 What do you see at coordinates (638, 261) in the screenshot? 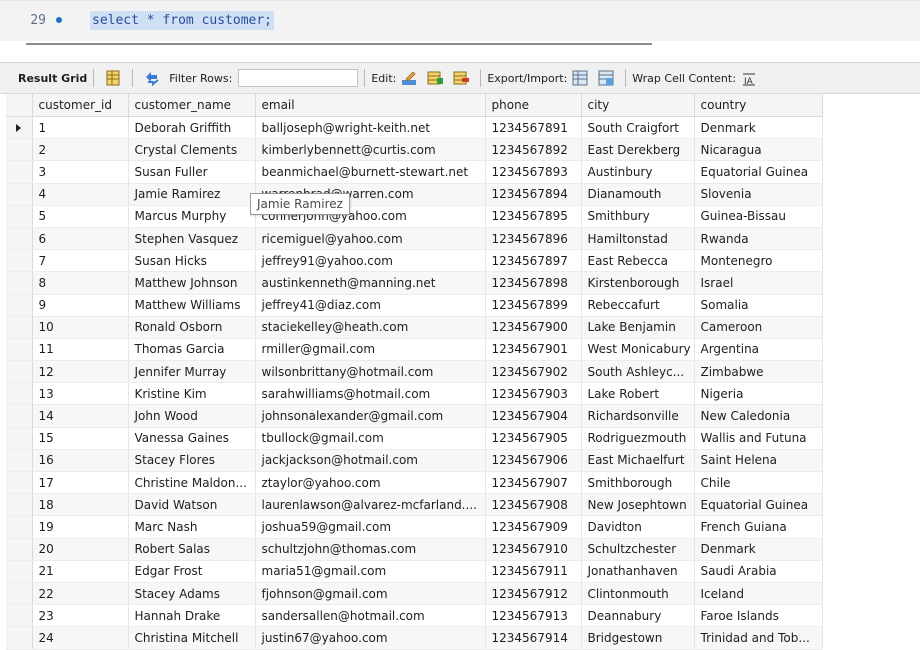
I see `cell-city: East Rebecca` at bounding box center [638, 261].